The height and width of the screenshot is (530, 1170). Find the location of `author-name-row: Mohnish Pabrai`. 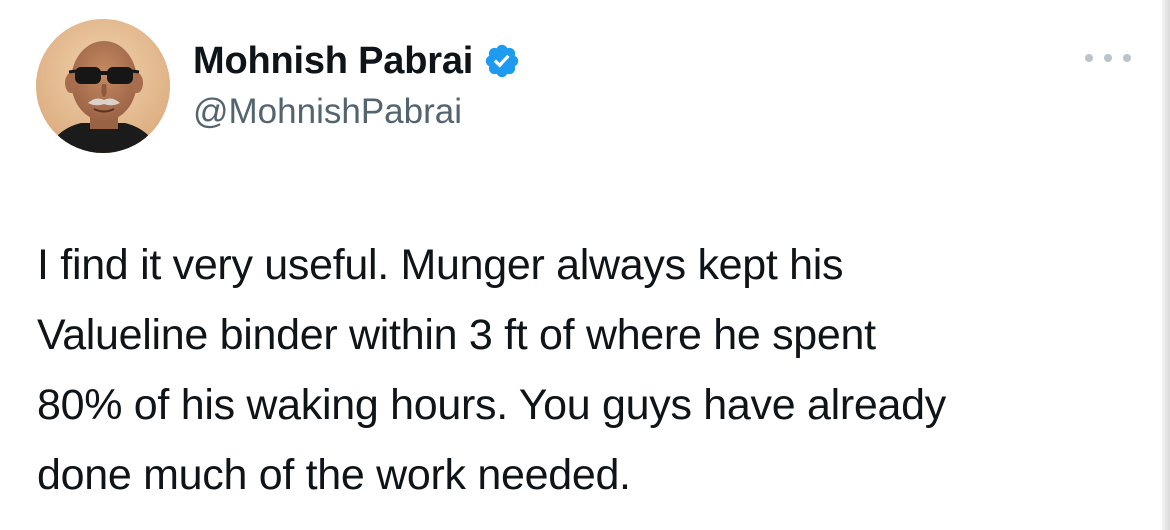

author-name-row: Mohnish Pabrai is located at coordinates (357, 61).